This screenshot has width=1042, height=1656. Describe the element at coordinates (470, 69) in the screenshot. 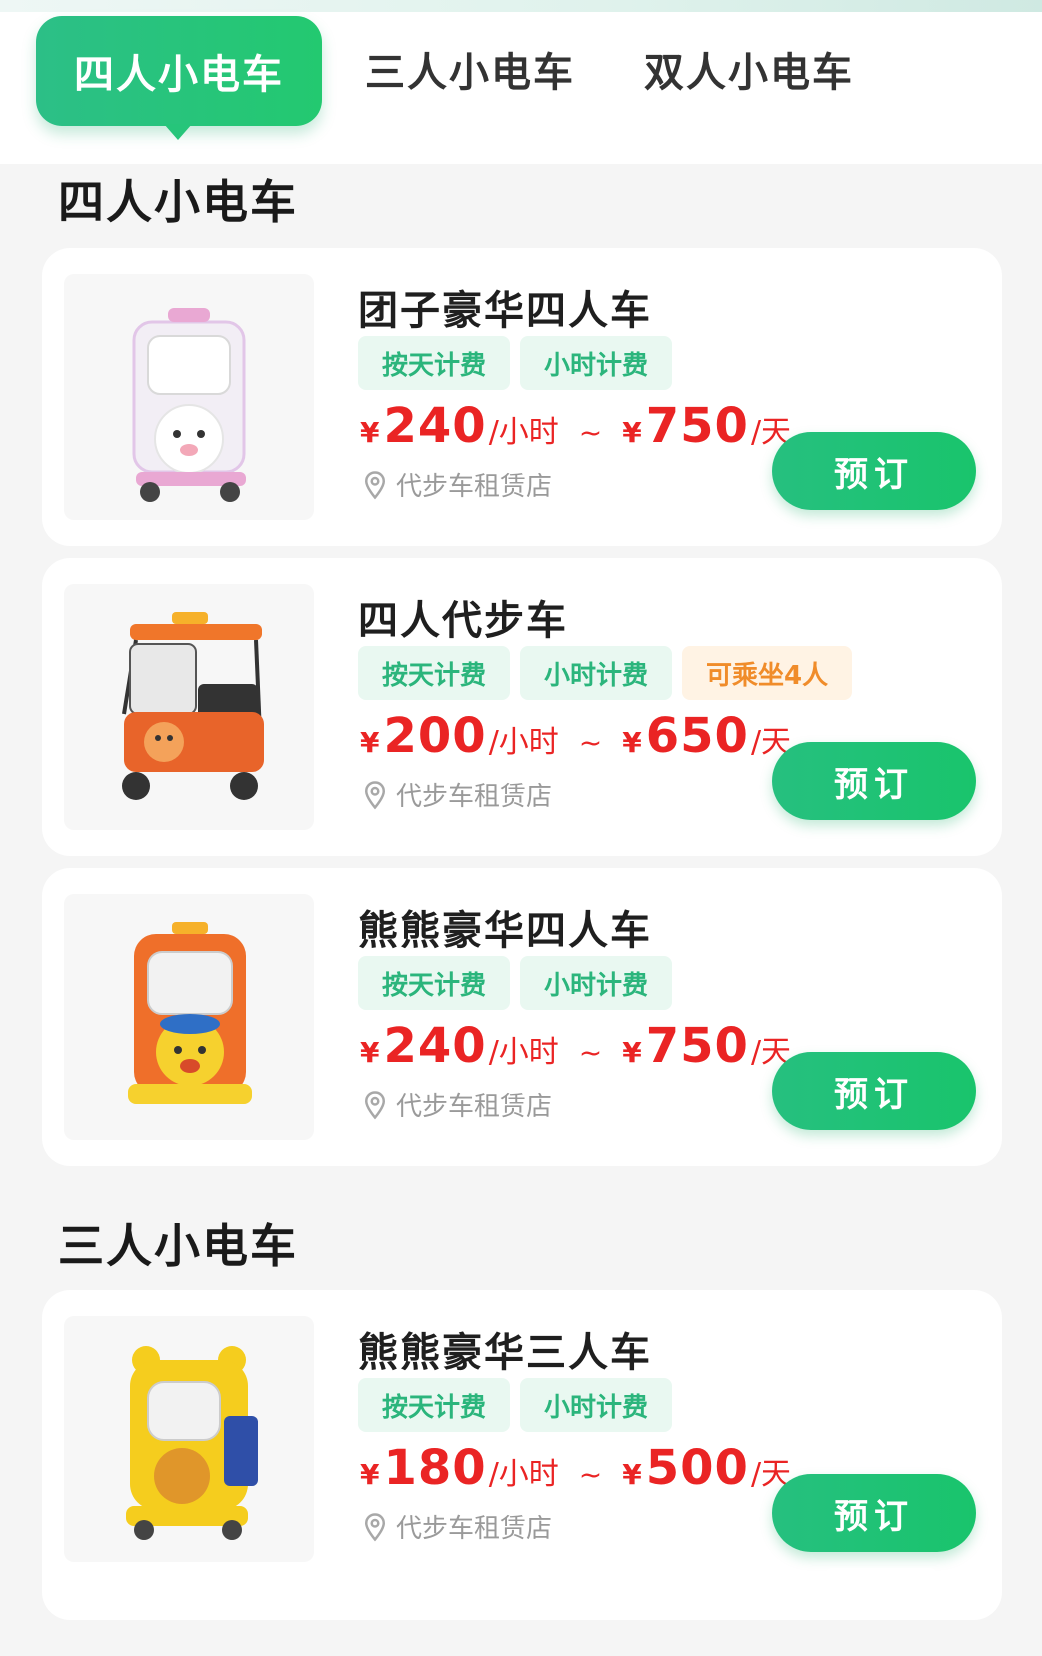

I see `tab-three-seat: 三人小电车` at that location.